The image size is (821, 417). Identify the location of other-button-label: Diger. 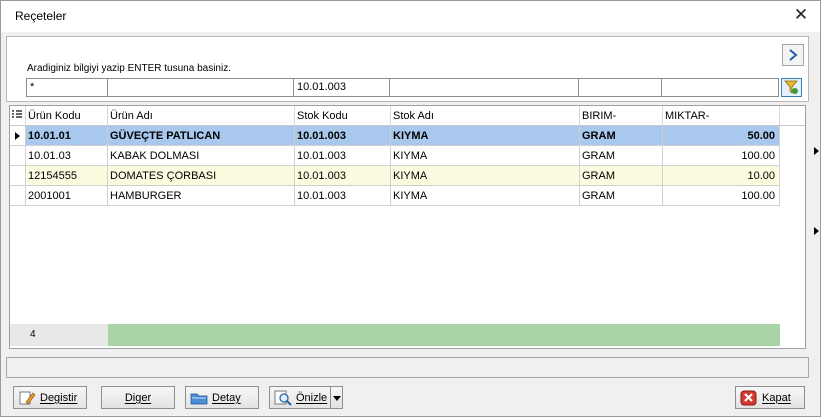
(138, 397).